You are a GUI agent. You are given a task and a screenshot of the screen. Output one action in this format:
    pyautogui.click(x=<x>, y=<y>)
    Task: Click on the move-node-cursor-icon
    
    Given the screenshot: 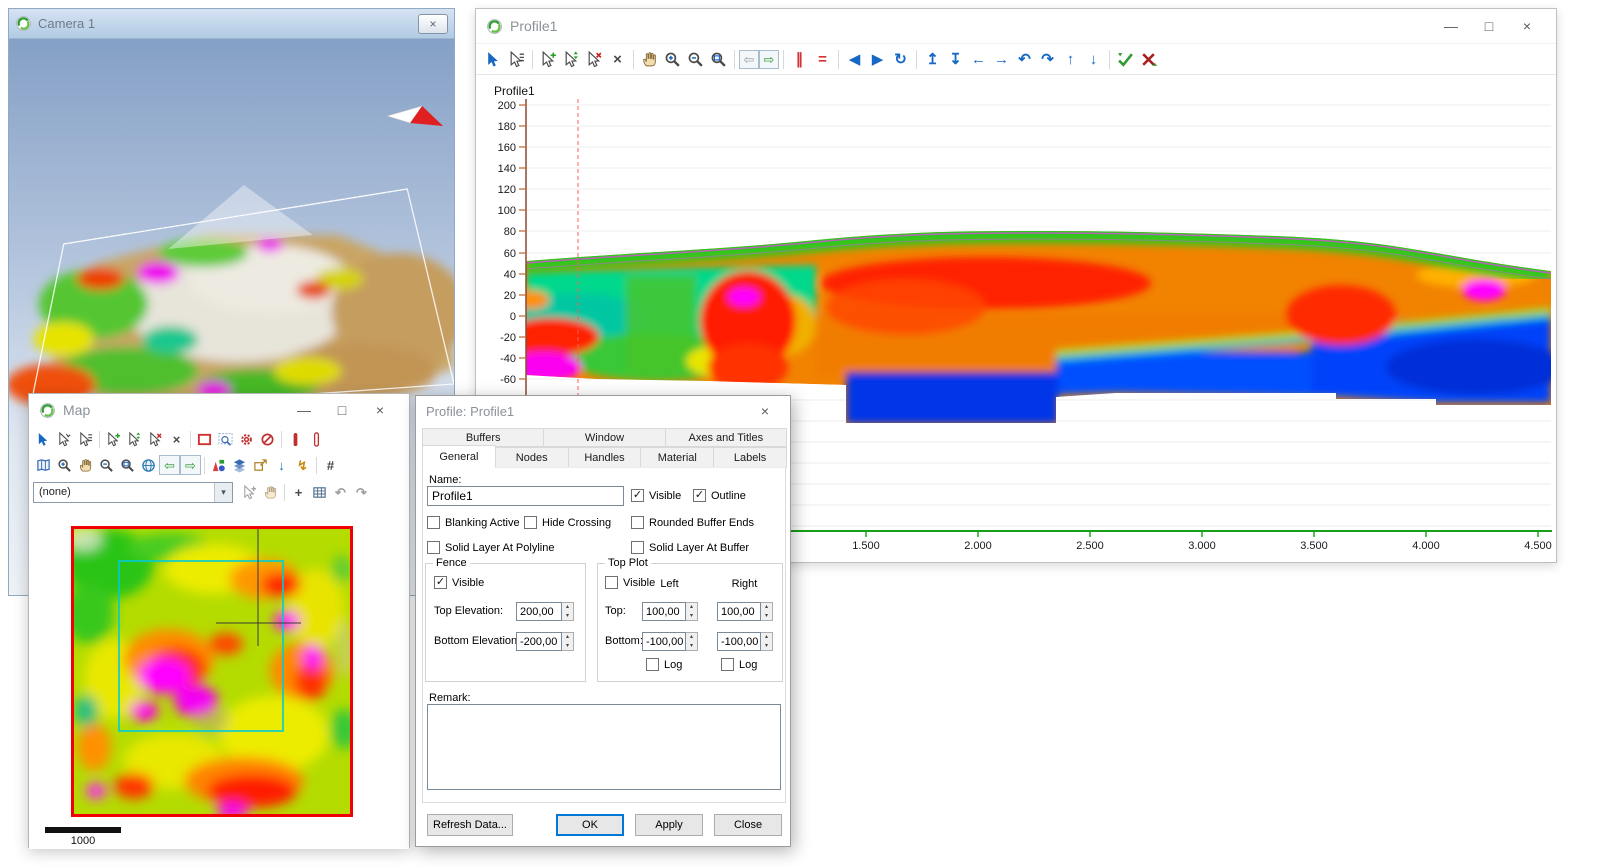 What is the action you would take?
    pyautogui.click(x=134, y=439)
    